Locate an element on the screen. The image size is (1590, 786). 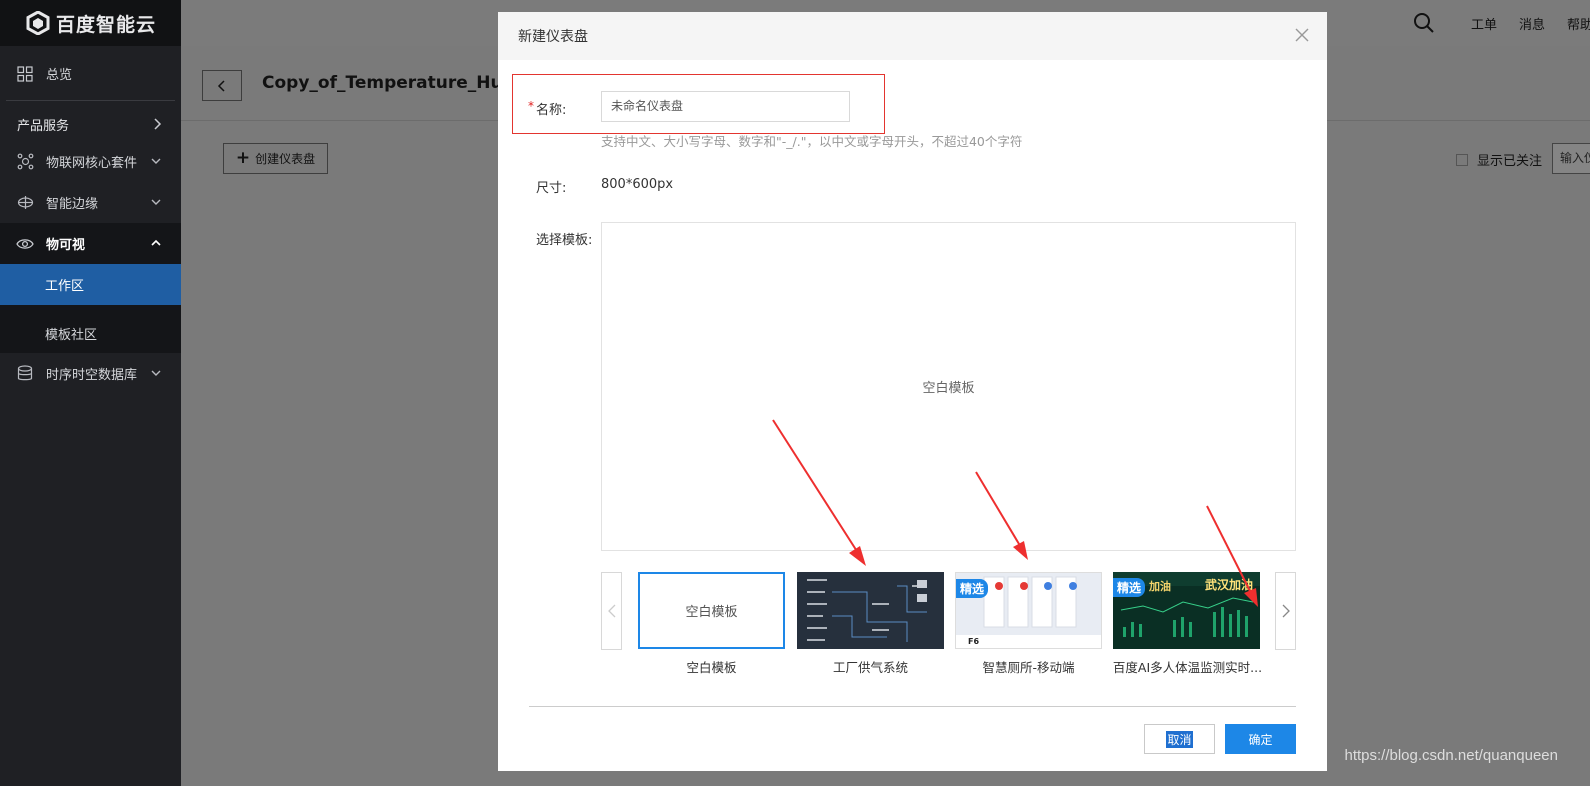
factory-thumbnail is located at coordinates (867, 610).